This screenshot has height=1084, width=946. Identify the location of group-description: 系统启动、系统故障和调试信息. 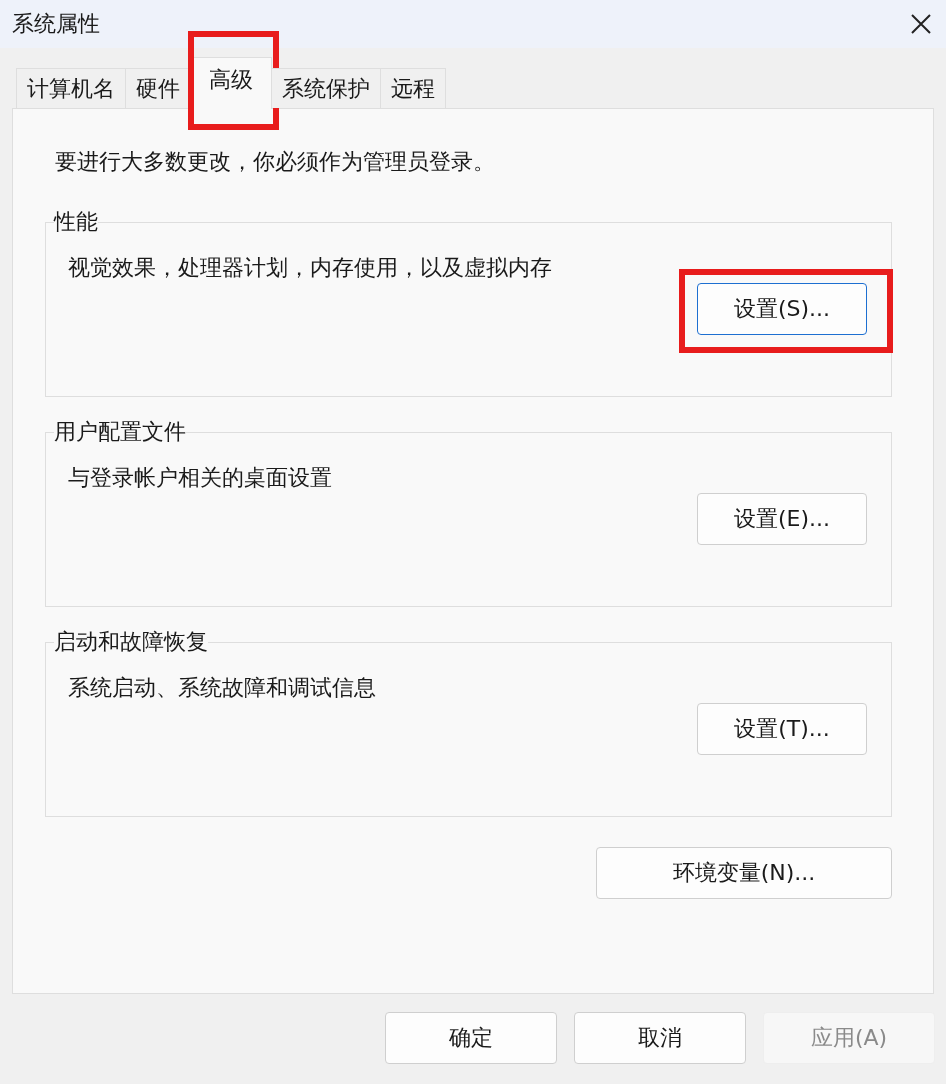
(222, 688).